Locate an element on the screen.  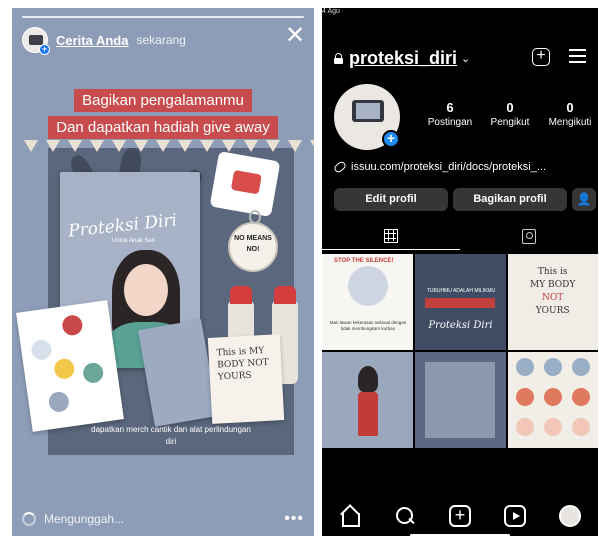
post-figure-hair is located at coordinates (368, 379).